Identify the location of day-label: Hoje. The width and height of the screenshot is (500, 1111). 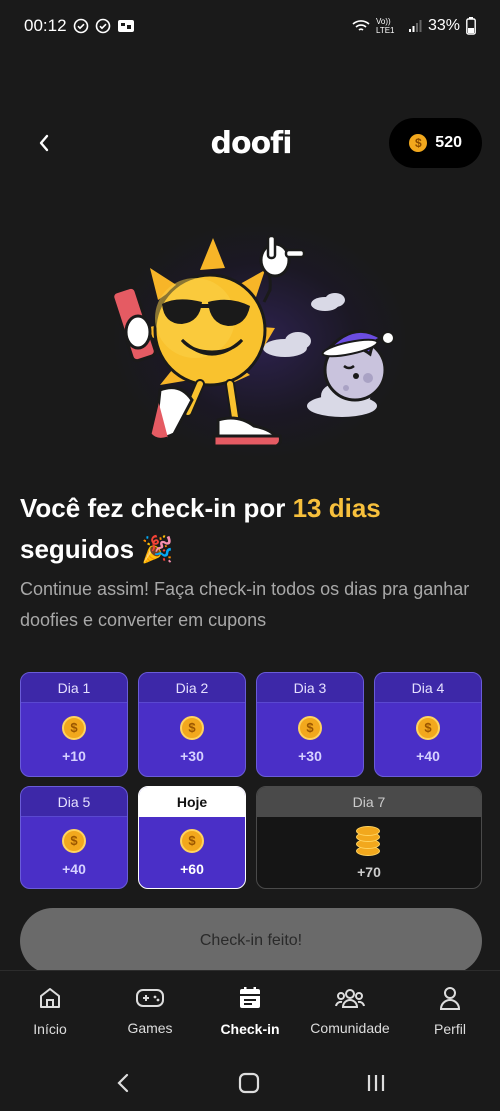
(192, 802).